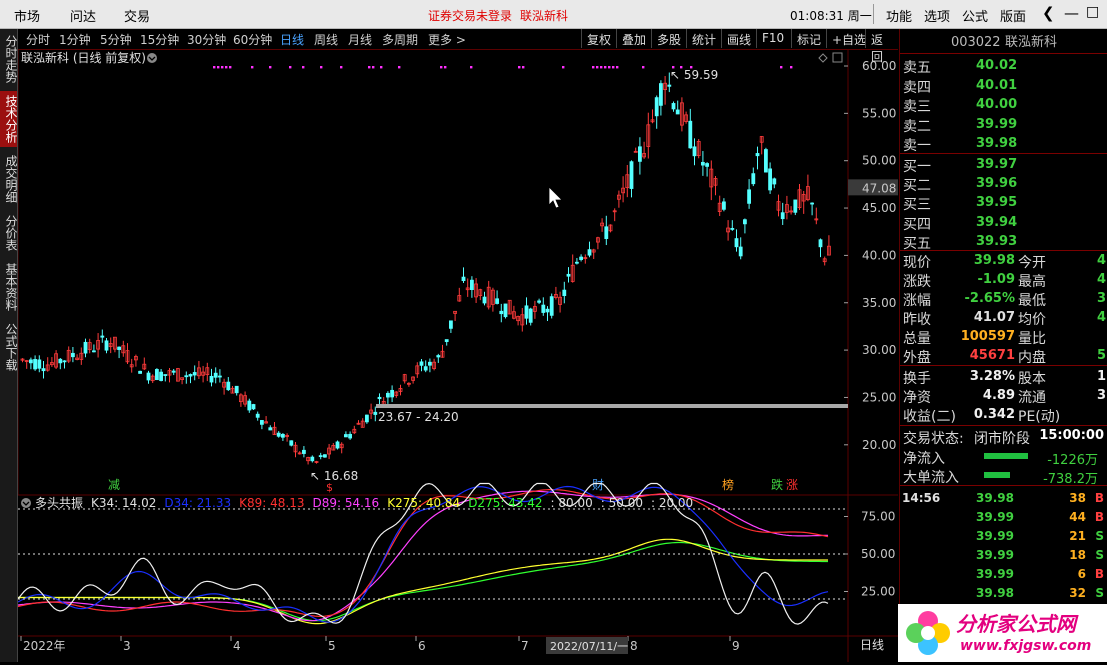  Describe the element at coordinates (1092, 12) in the screenshot. I see `restore-icon: □` at that location.